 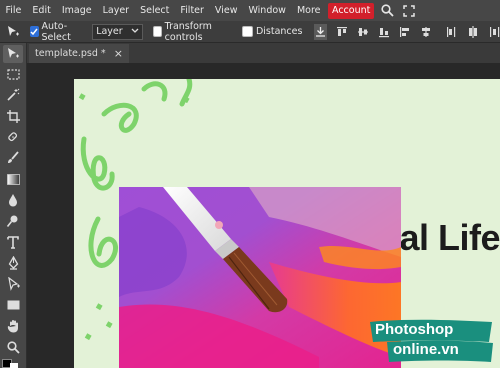 What do you see at coordinates (263, 53) in the screenshot?
I see `document-tab-bar: template.psd * ×` at bounding box center [263, 53].